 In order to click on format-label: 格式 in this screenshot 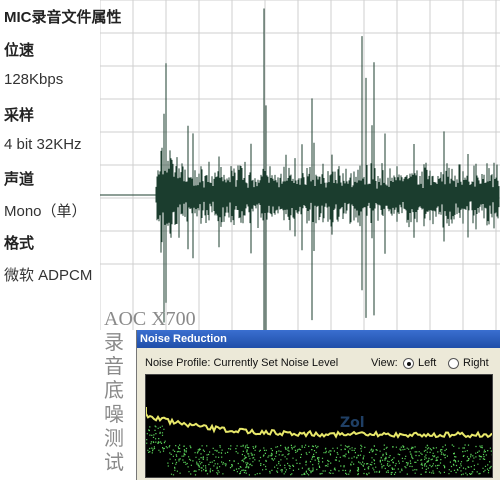, I will do `click(19, 243)`.